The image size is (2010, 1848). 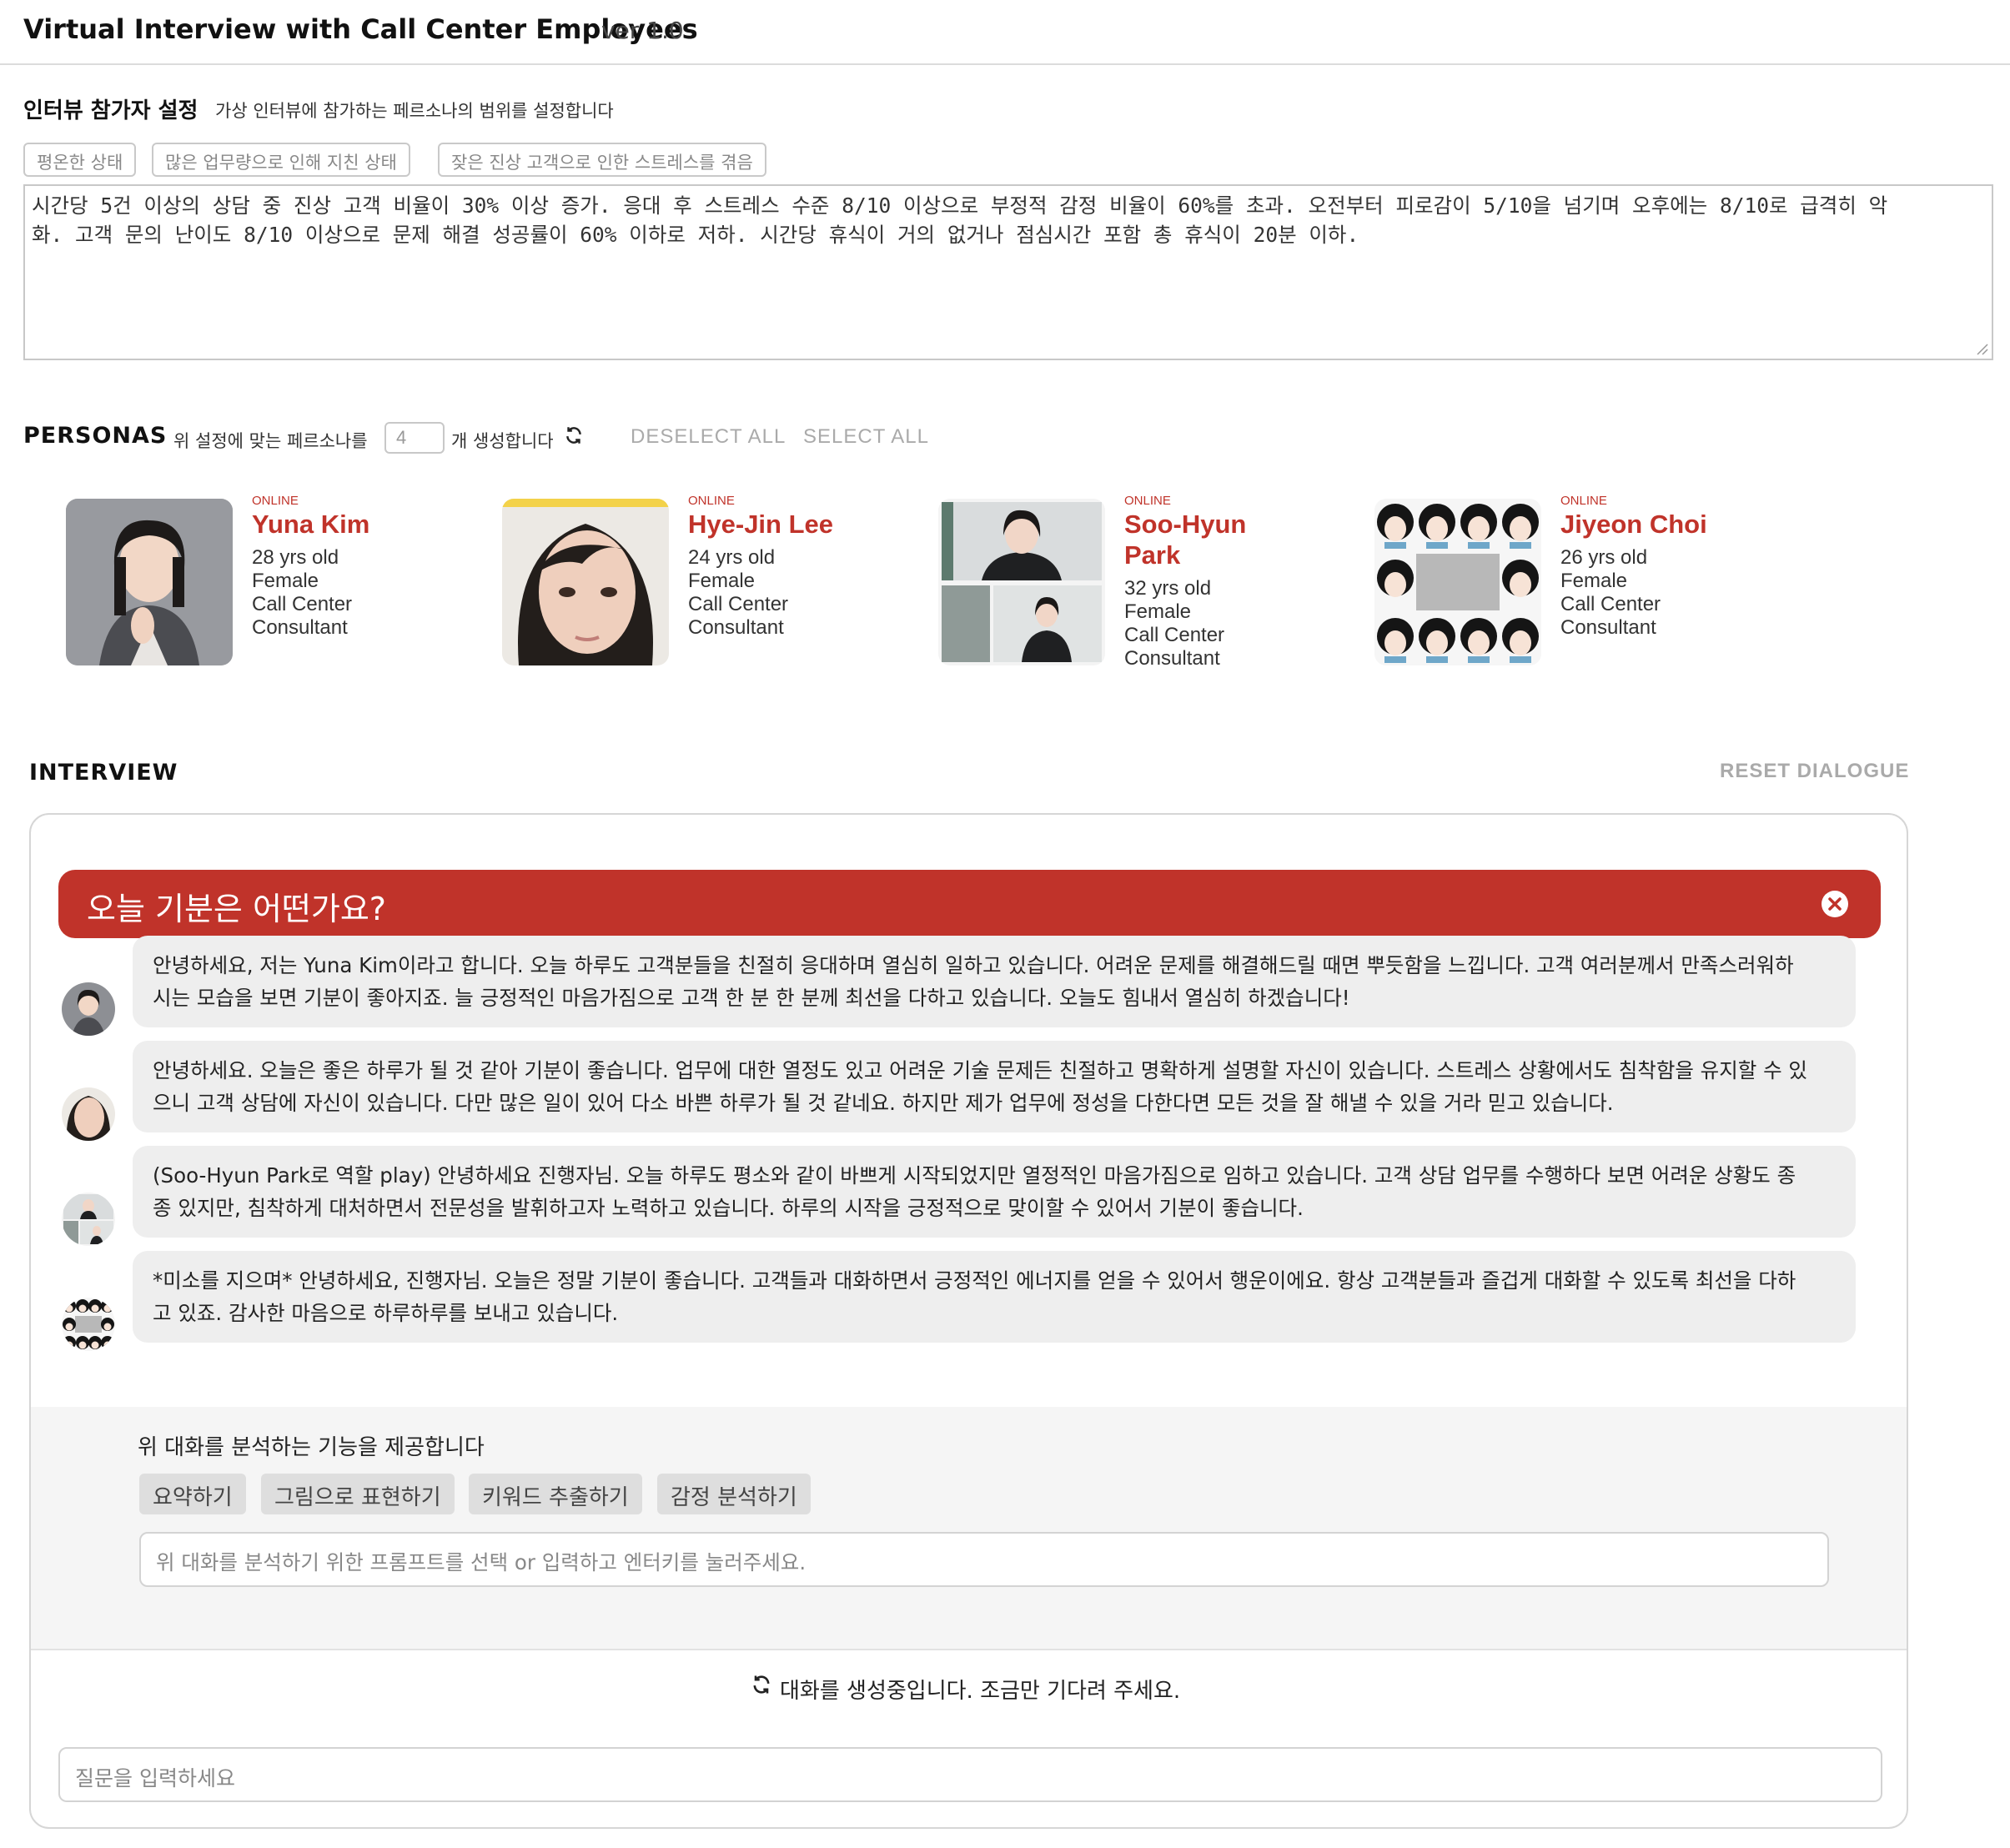 What do you see at coordinates (192, 1494) in the screenshot?
I see `summarize-button: 요약하기` at bounding box center [192, 1494].